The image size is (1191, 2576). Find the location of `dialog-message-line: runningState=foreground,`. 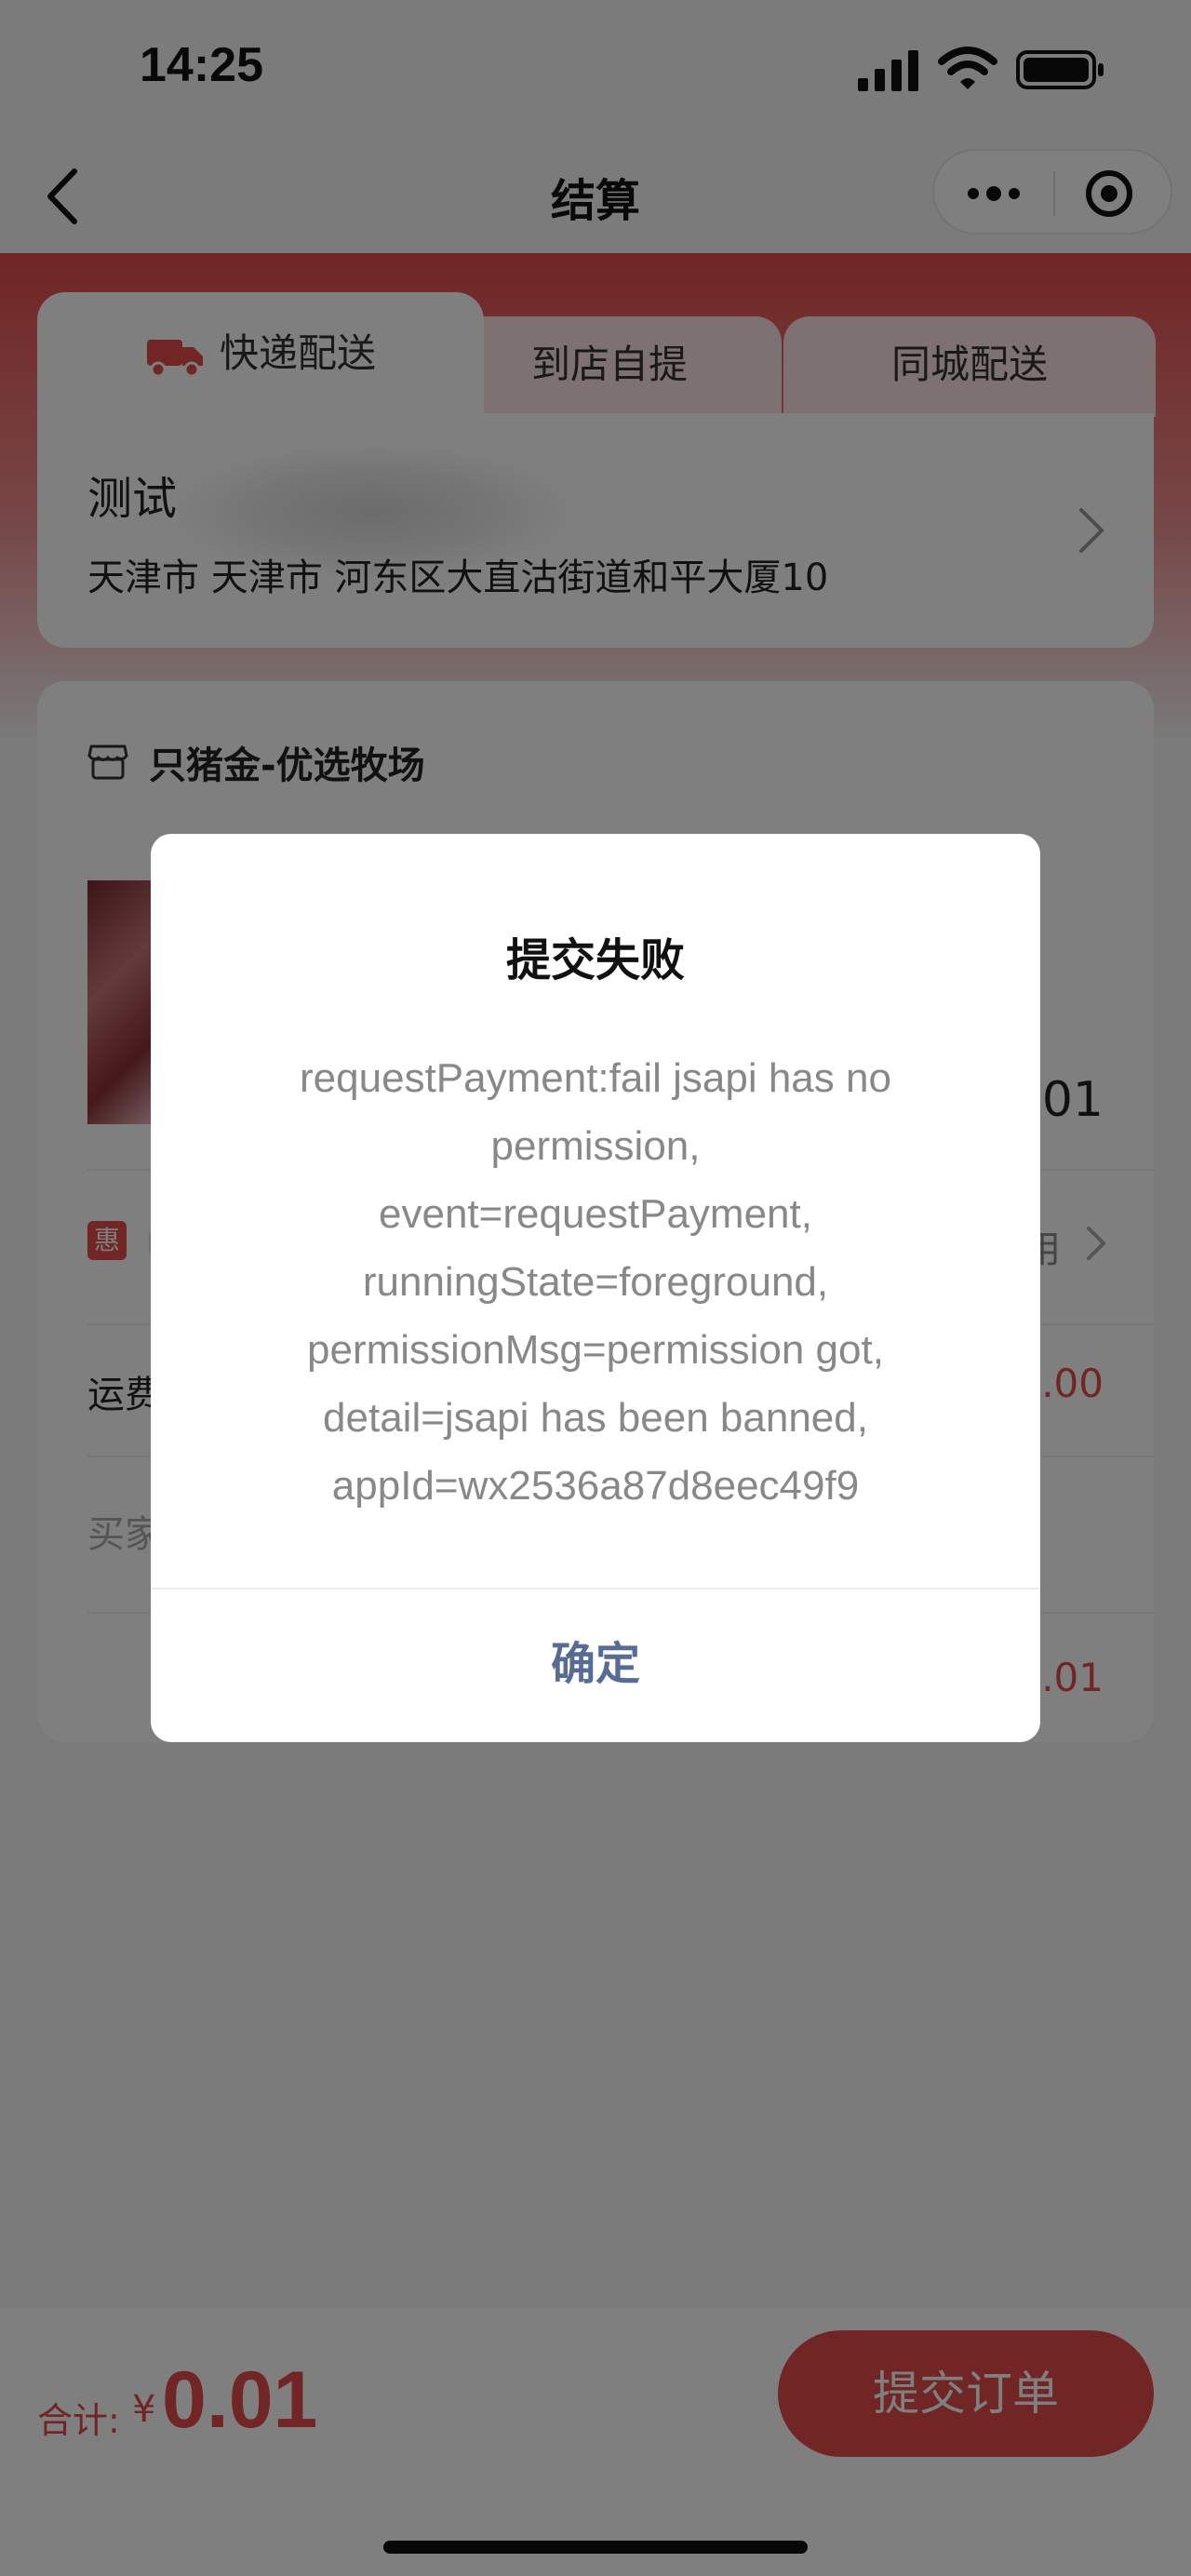

dialog-message-line: runningState=foreground, is located at coordinates (595, 1282).